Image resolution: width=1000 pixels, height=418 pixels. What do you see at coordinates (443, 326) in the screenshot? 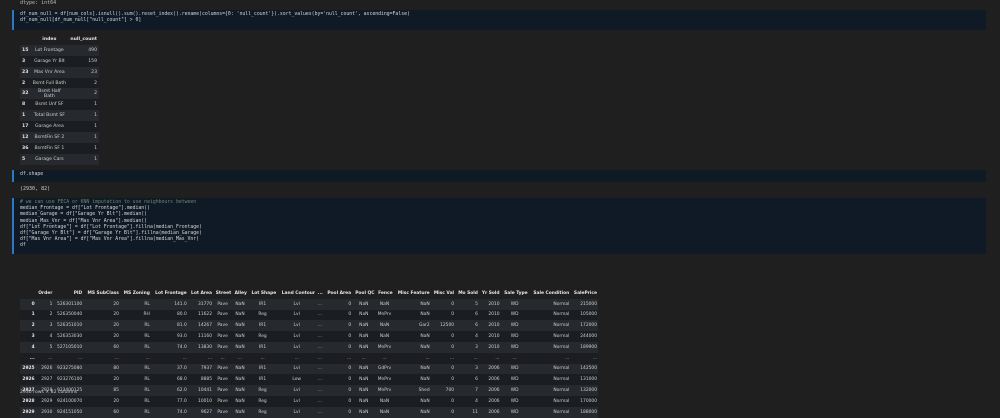
I see `table-cell: 12500` at bounding box center [443, 326].